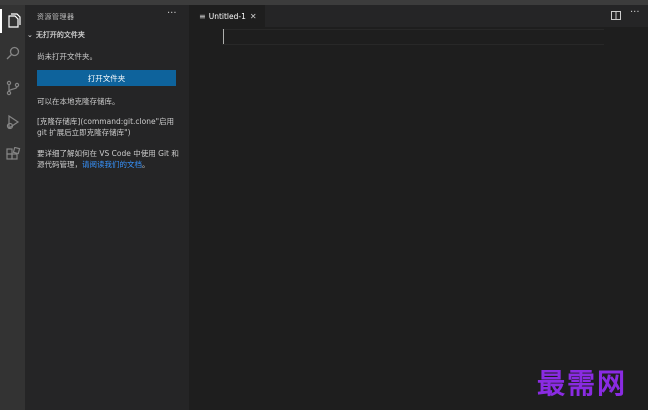  Describe the element at coordinates (12, 122) in the screenshot. I see `run-debug-icon` at that location.